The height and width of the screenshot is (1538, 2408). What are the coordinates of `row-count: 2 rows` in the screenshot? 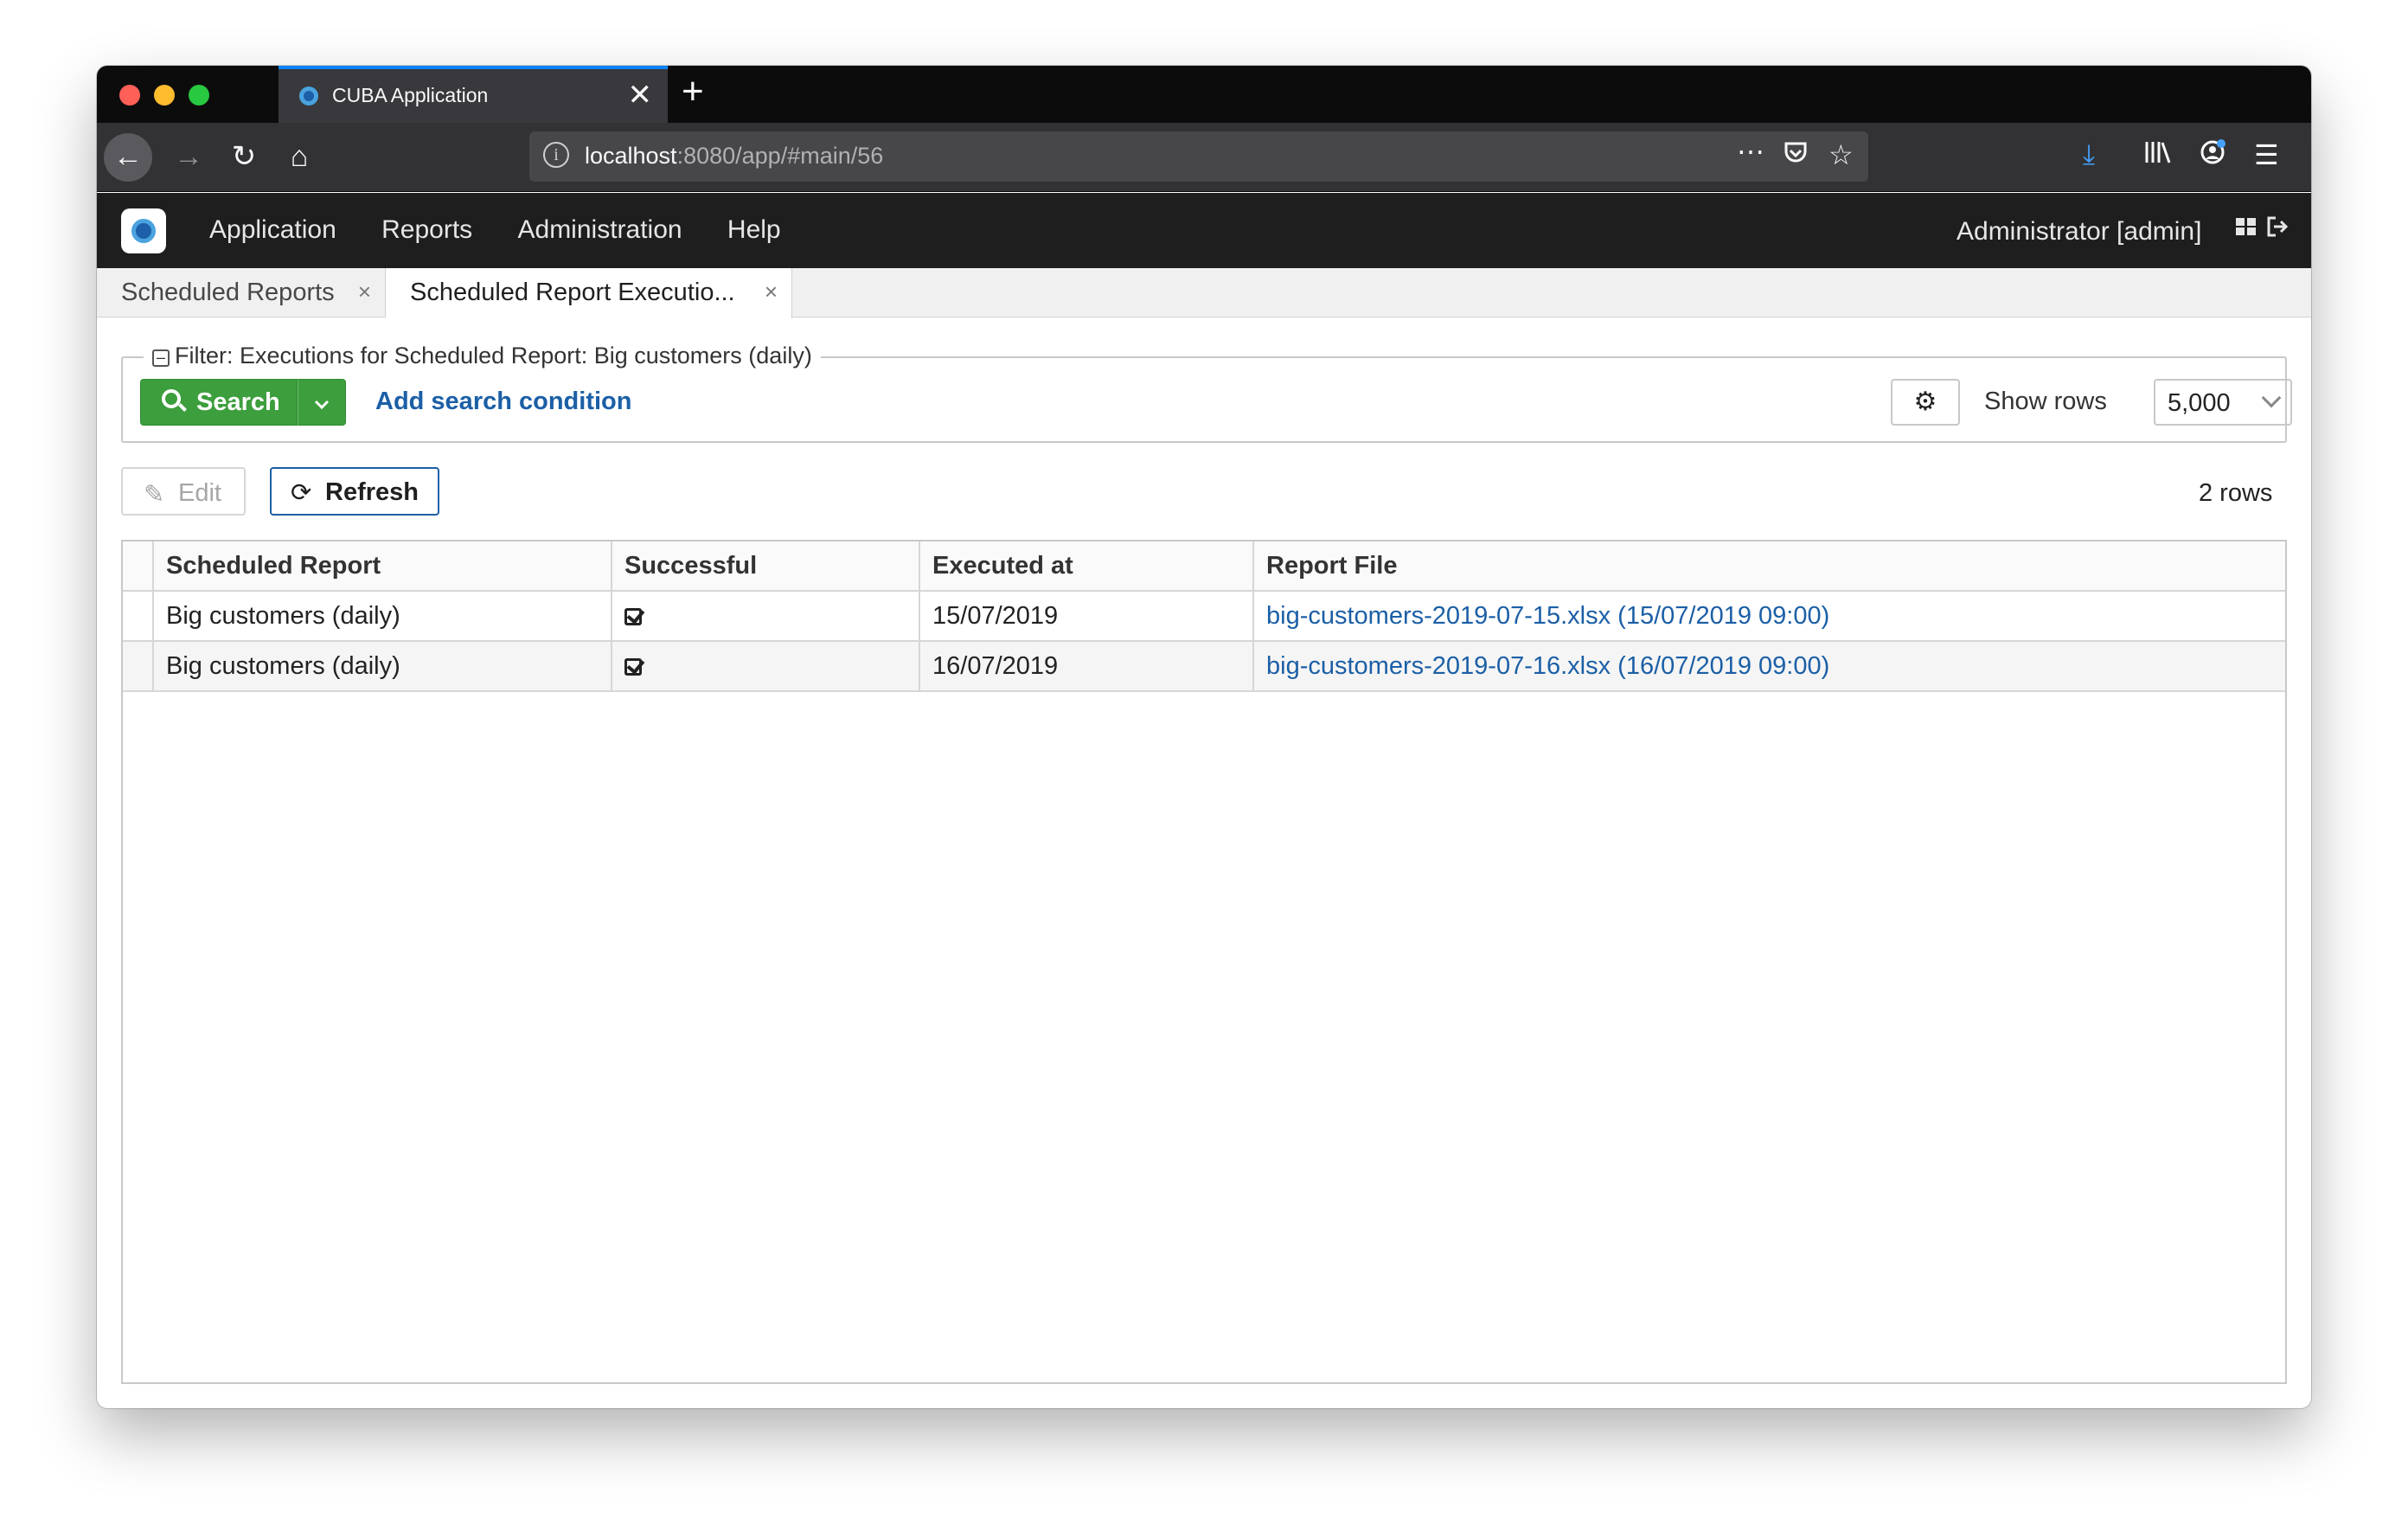 It's located at (2236, 493).